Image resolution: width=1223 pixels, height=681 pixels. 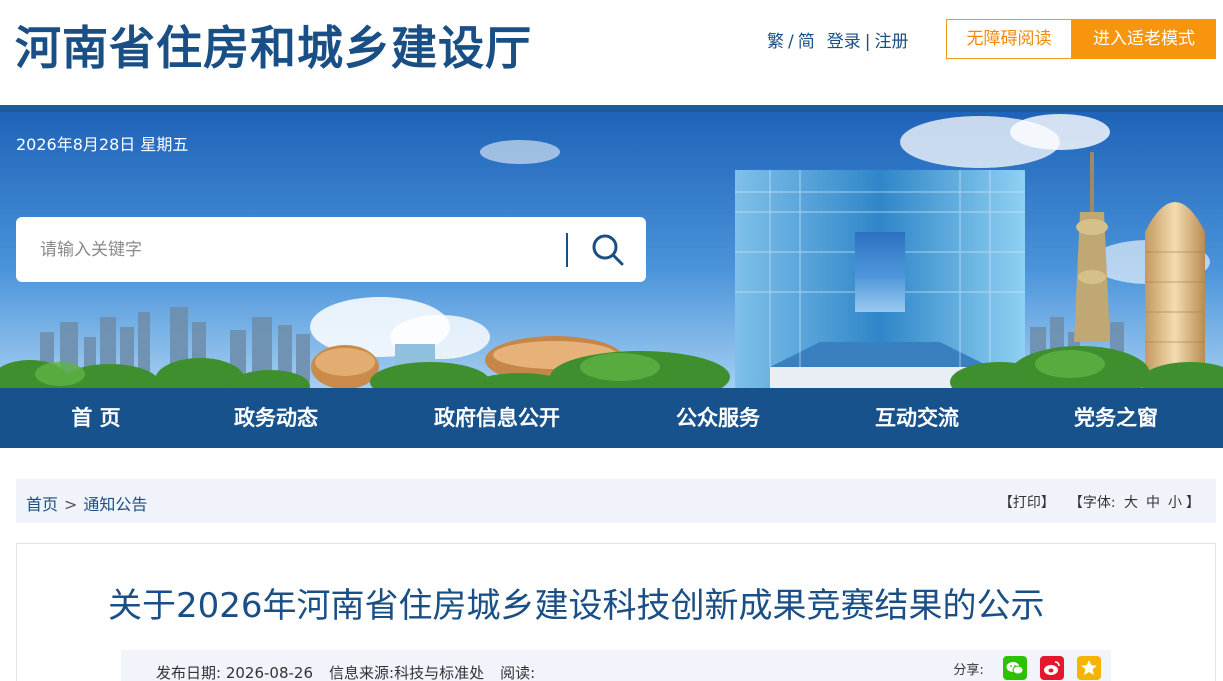 What do you see at coordinates (611, 418) in the screenshot?
I see `main-nav: 首 页 政务动态 政府信息公开 公众服务 互动交流 党务之窗` at bounding box center [611, 418].